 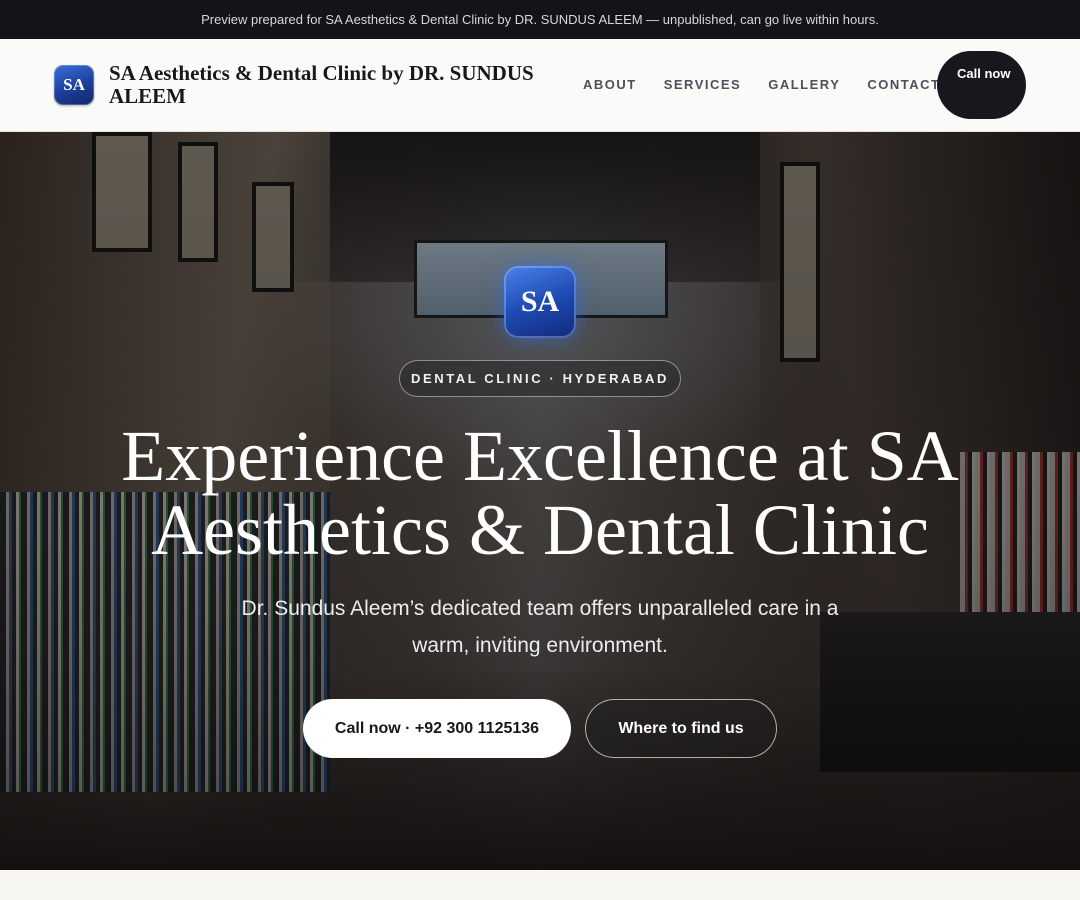 What do you see at coordinates (761, 84) in the screenshot?
I see `main-nav: ABOUT SERVICES GALLERY CONTACT` at bounding box center [761, 84].